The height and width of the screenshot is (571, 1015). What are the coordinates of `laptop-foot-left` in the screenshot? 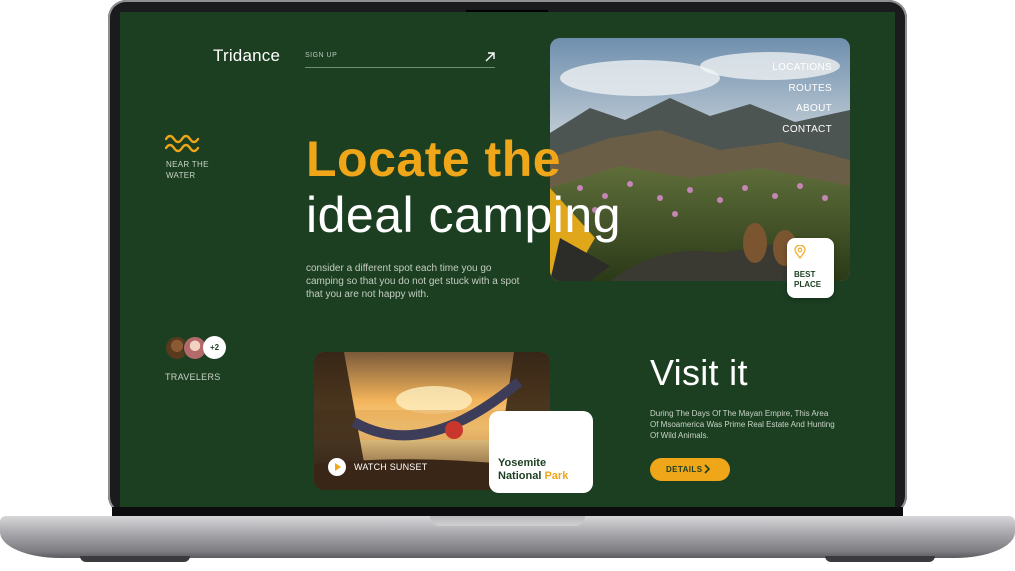 It's located at (135, 559).